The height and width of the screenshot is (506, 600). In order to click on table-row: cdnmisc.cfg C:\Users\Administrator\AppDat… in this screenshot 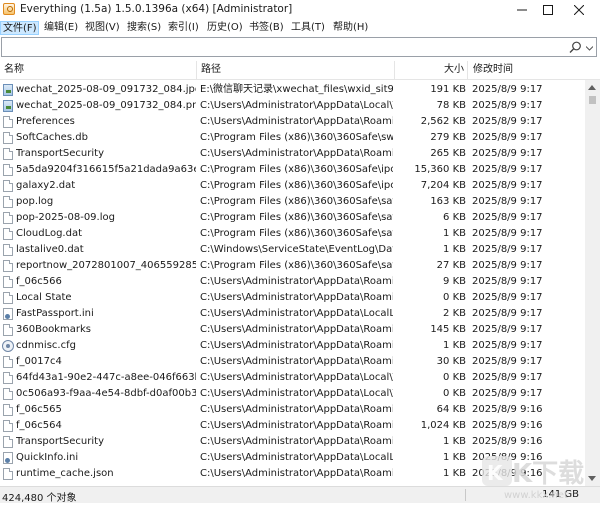, I will do `click(292, 346)`.